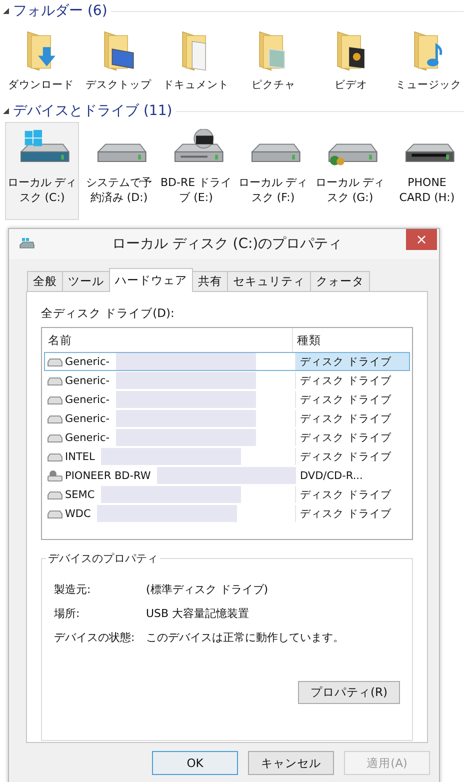 The width and height of the screenshot is (468, 782). What do you see at coordinates (67, 613) in the screenshot?
I see `property-label: 場所:` at bounding box center [67, 613].